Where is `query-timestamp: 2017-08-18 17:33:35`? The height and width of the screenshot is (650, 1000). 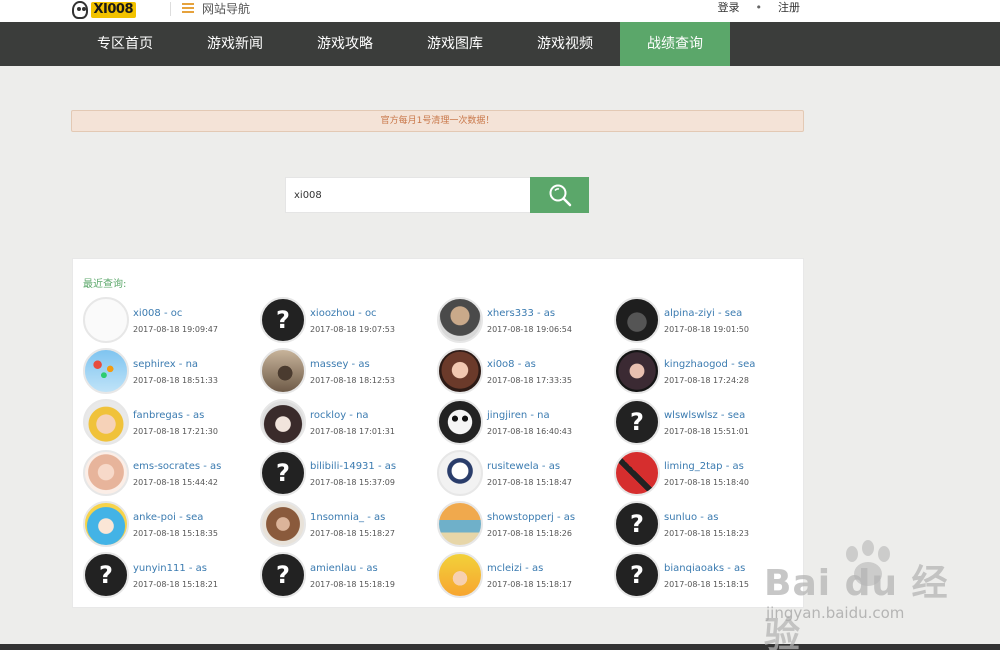
query-timestamp: 2017-08-18 17:33:35 is located at coordinates (529, 380).